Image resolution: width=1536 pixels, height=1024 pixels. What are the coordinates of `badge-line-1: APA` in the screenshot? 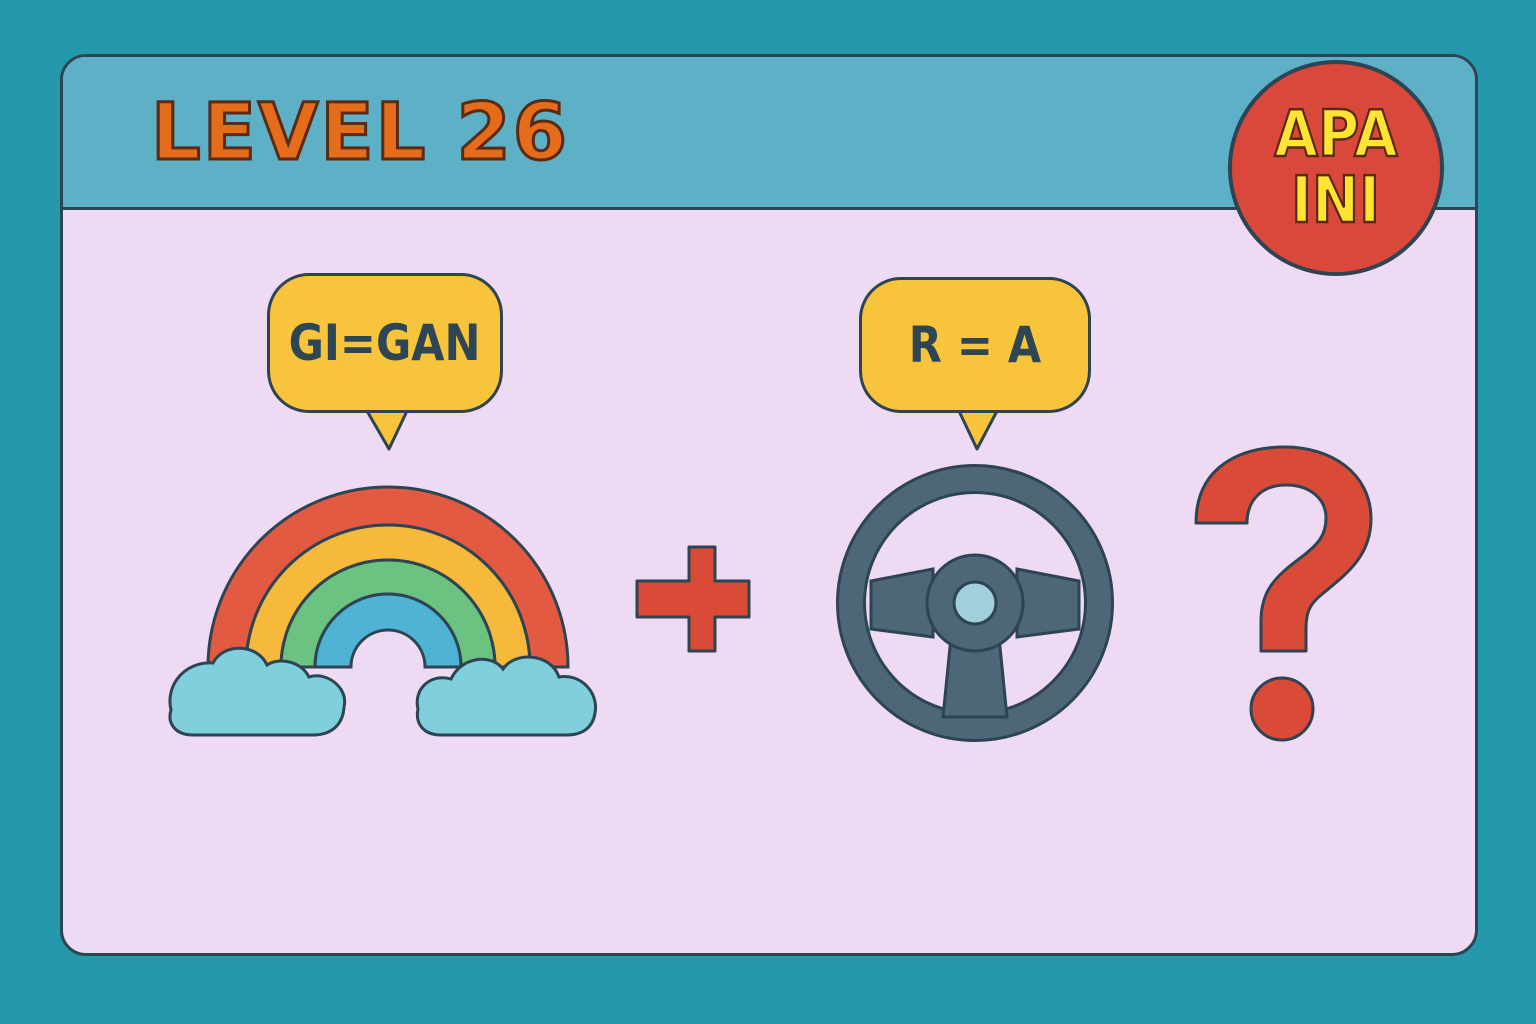 It's located at (1335, 135).